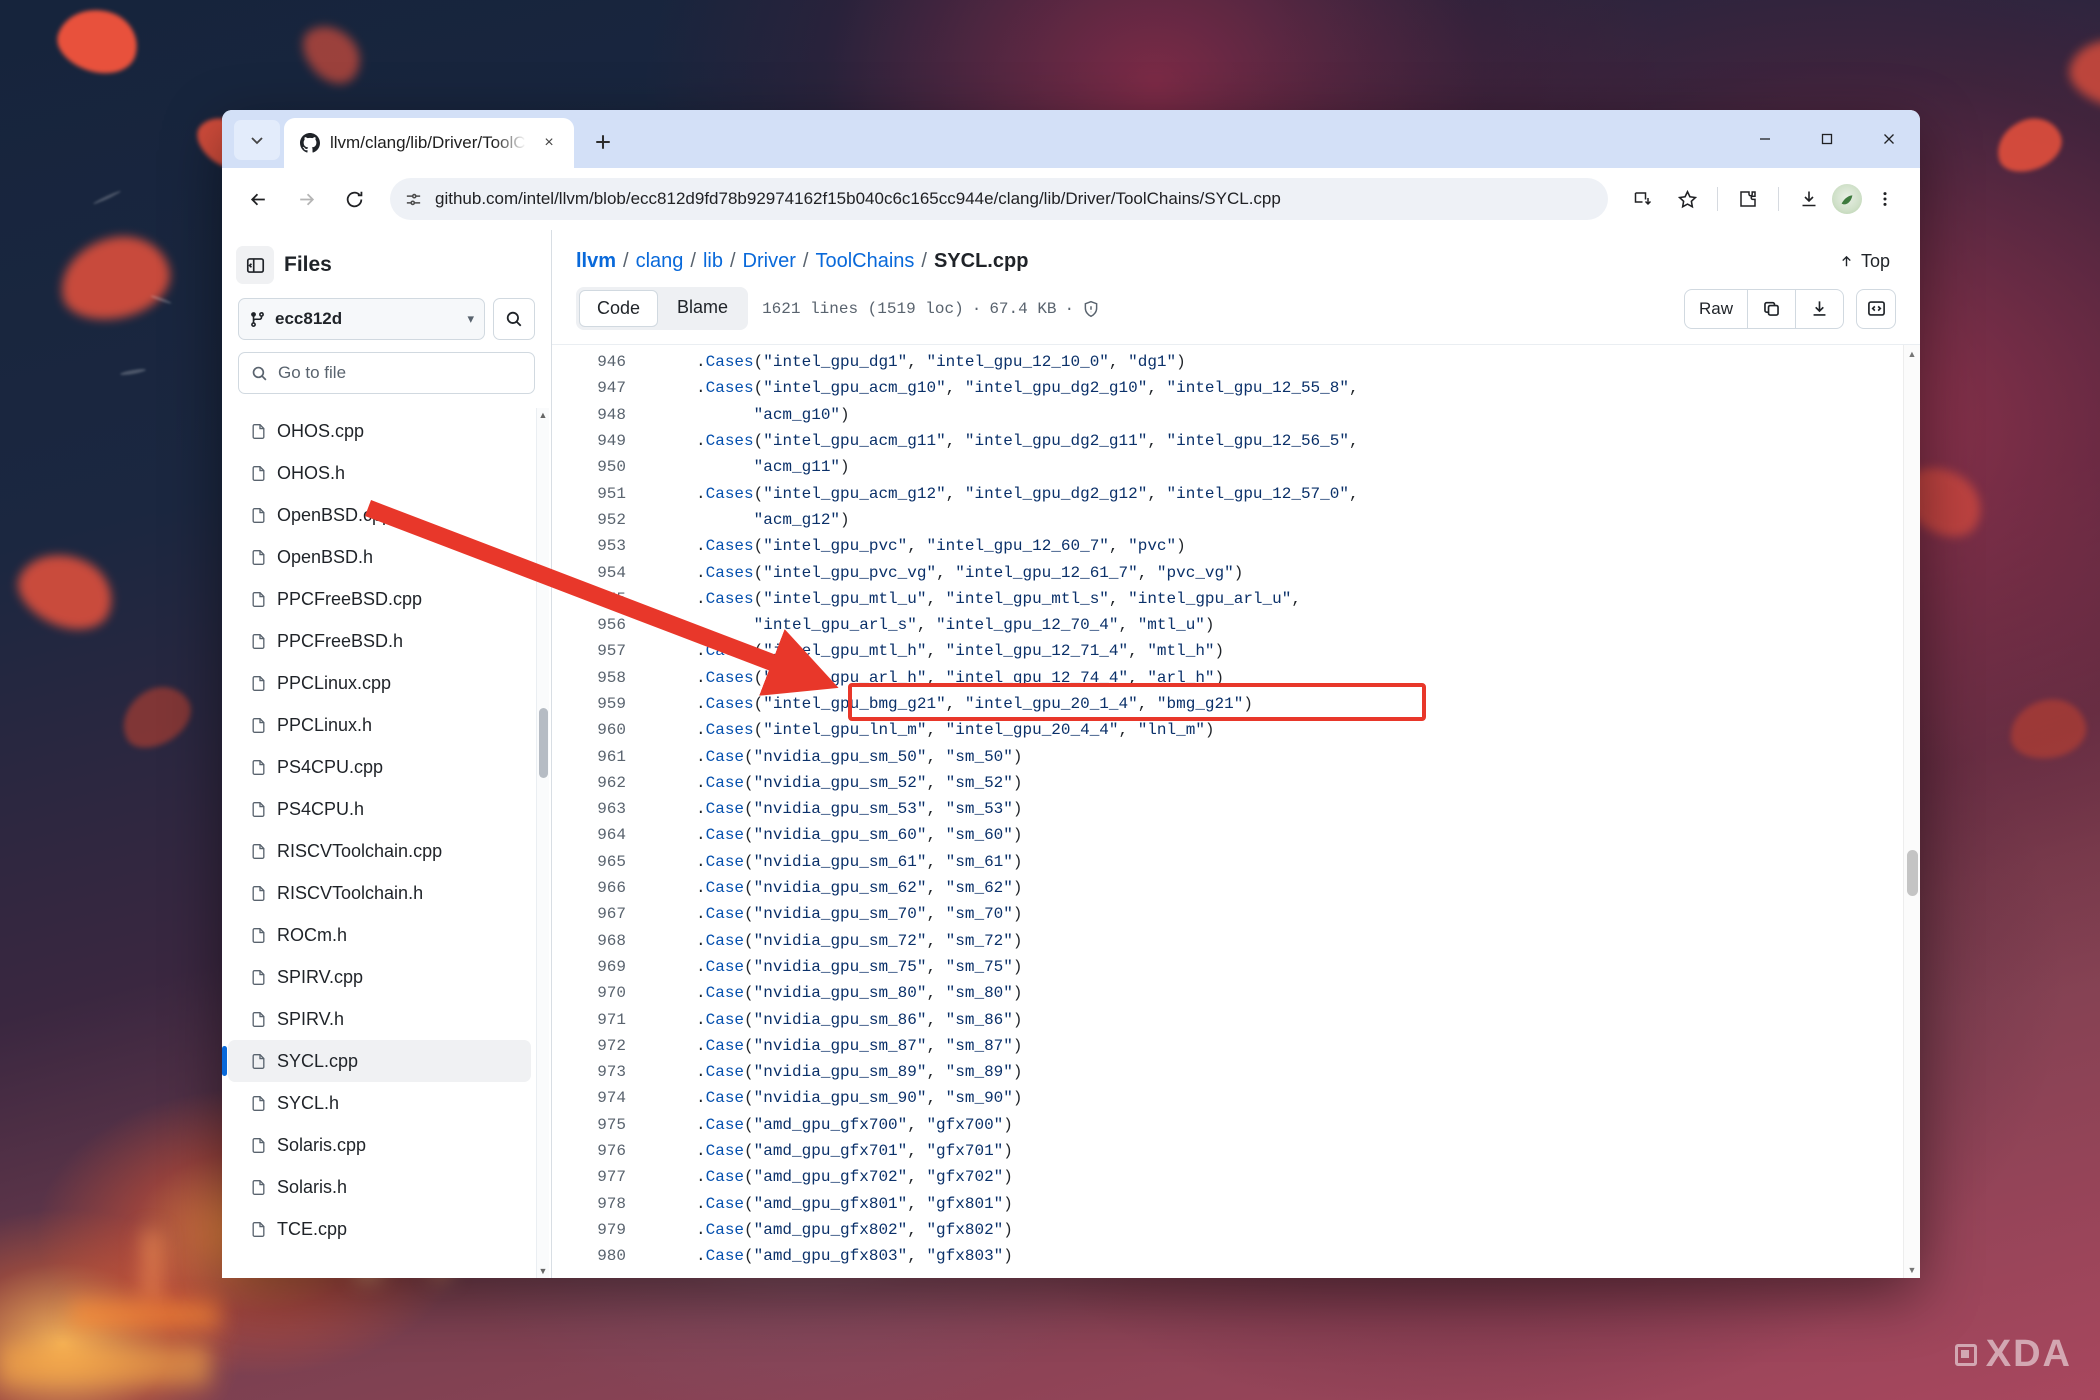  What do you see at coordinates (598, 862) in the screenshot?
I see `line-number: 965` at bounding box center [598, 862].